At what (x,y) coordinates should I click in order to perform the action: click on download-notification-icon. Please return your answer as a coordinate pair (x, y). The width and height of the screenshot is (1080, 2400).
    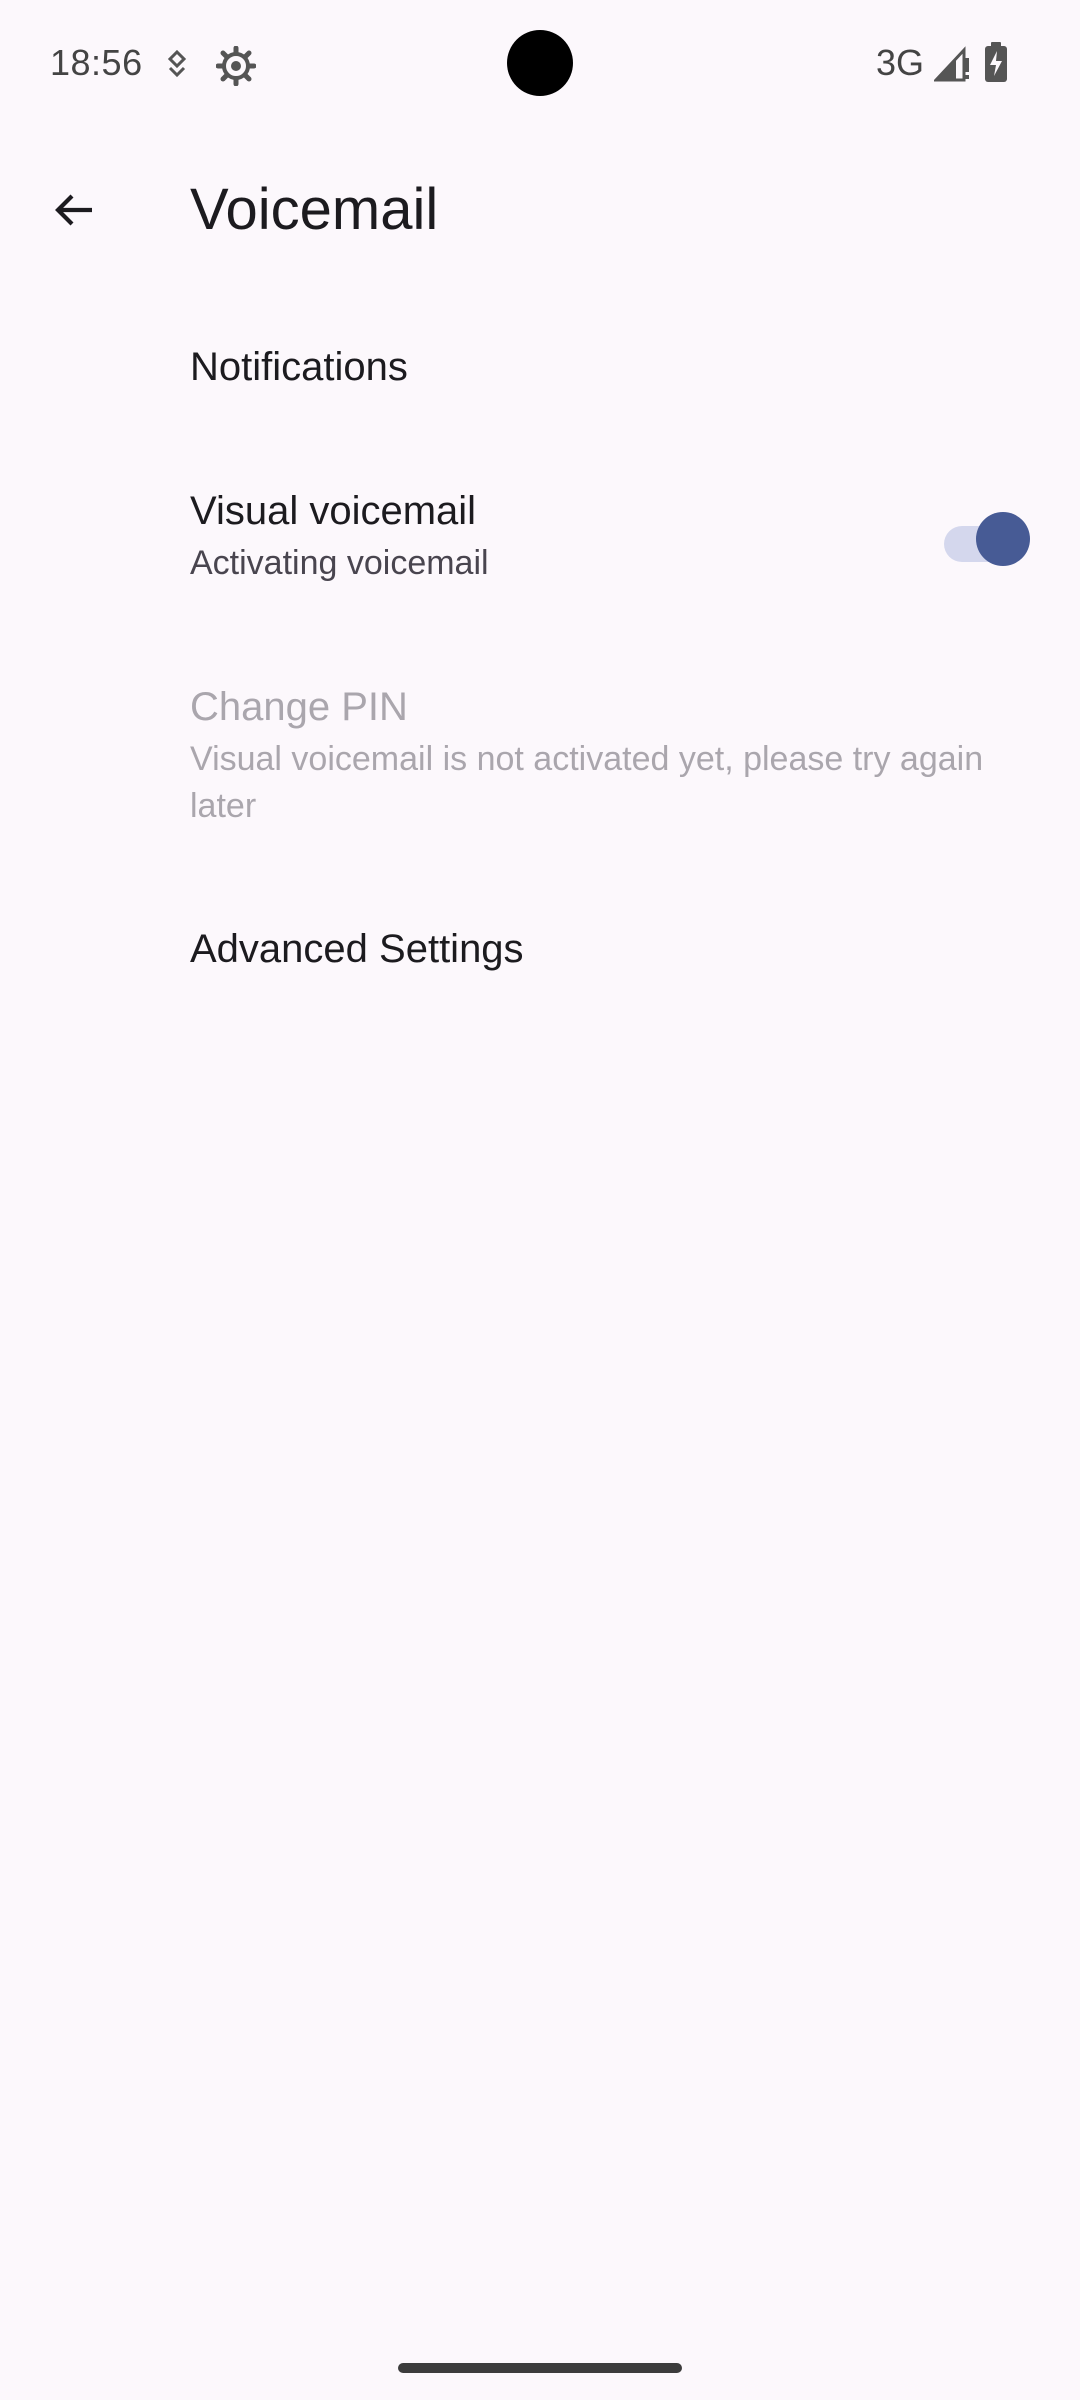
    Looking at the image, I should click on (177, 64).